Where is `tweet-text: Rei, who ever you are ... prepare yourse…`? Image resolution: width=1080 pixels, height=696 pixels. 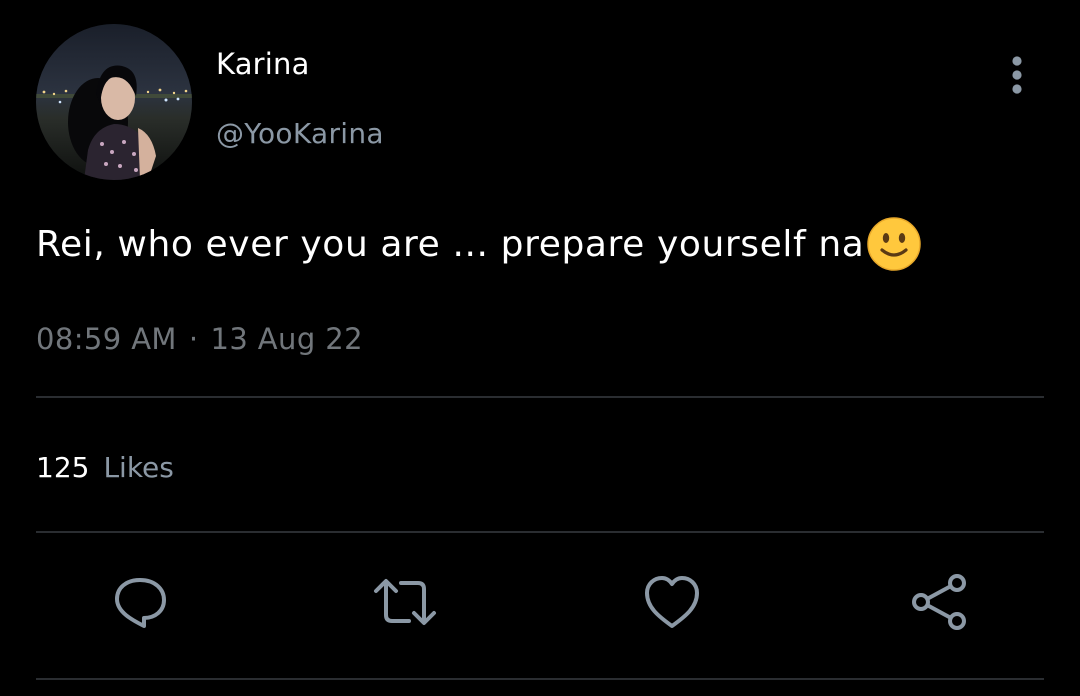 tweet-text: Rei, who ever you are ... prepare yourse… is located at coordinates (479, 244).